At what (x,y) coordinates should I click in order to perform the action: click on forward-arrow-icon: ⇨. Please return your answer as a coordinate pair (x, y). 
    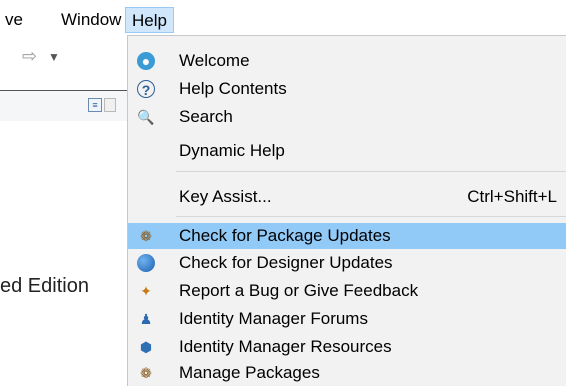
    Looking at the image, I should click on (29, 56).